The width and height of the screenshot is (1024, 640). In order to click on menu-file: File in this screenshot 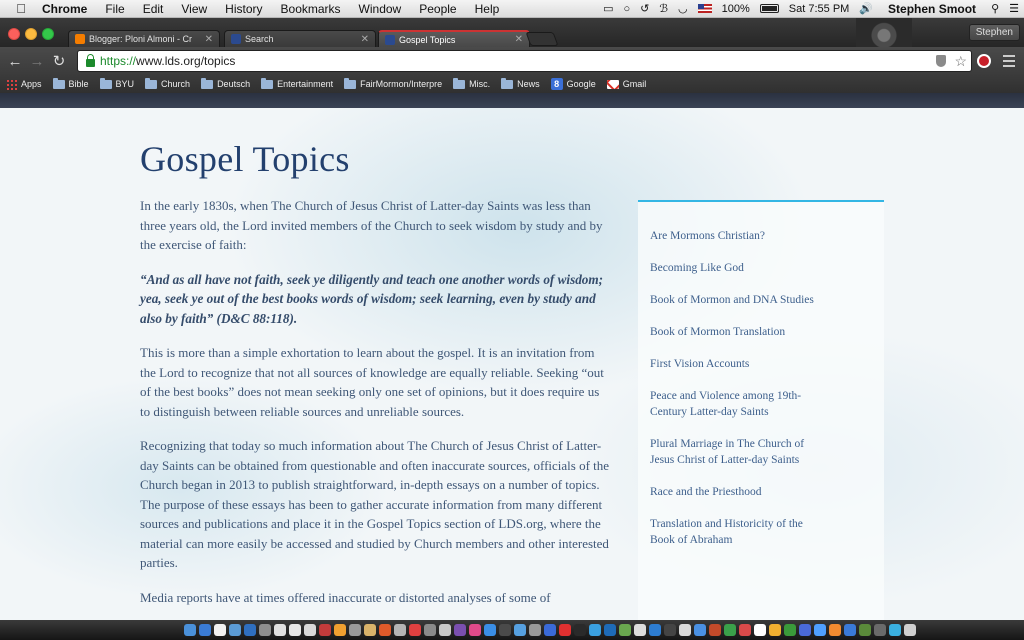, I will do `click(114, 9)`.